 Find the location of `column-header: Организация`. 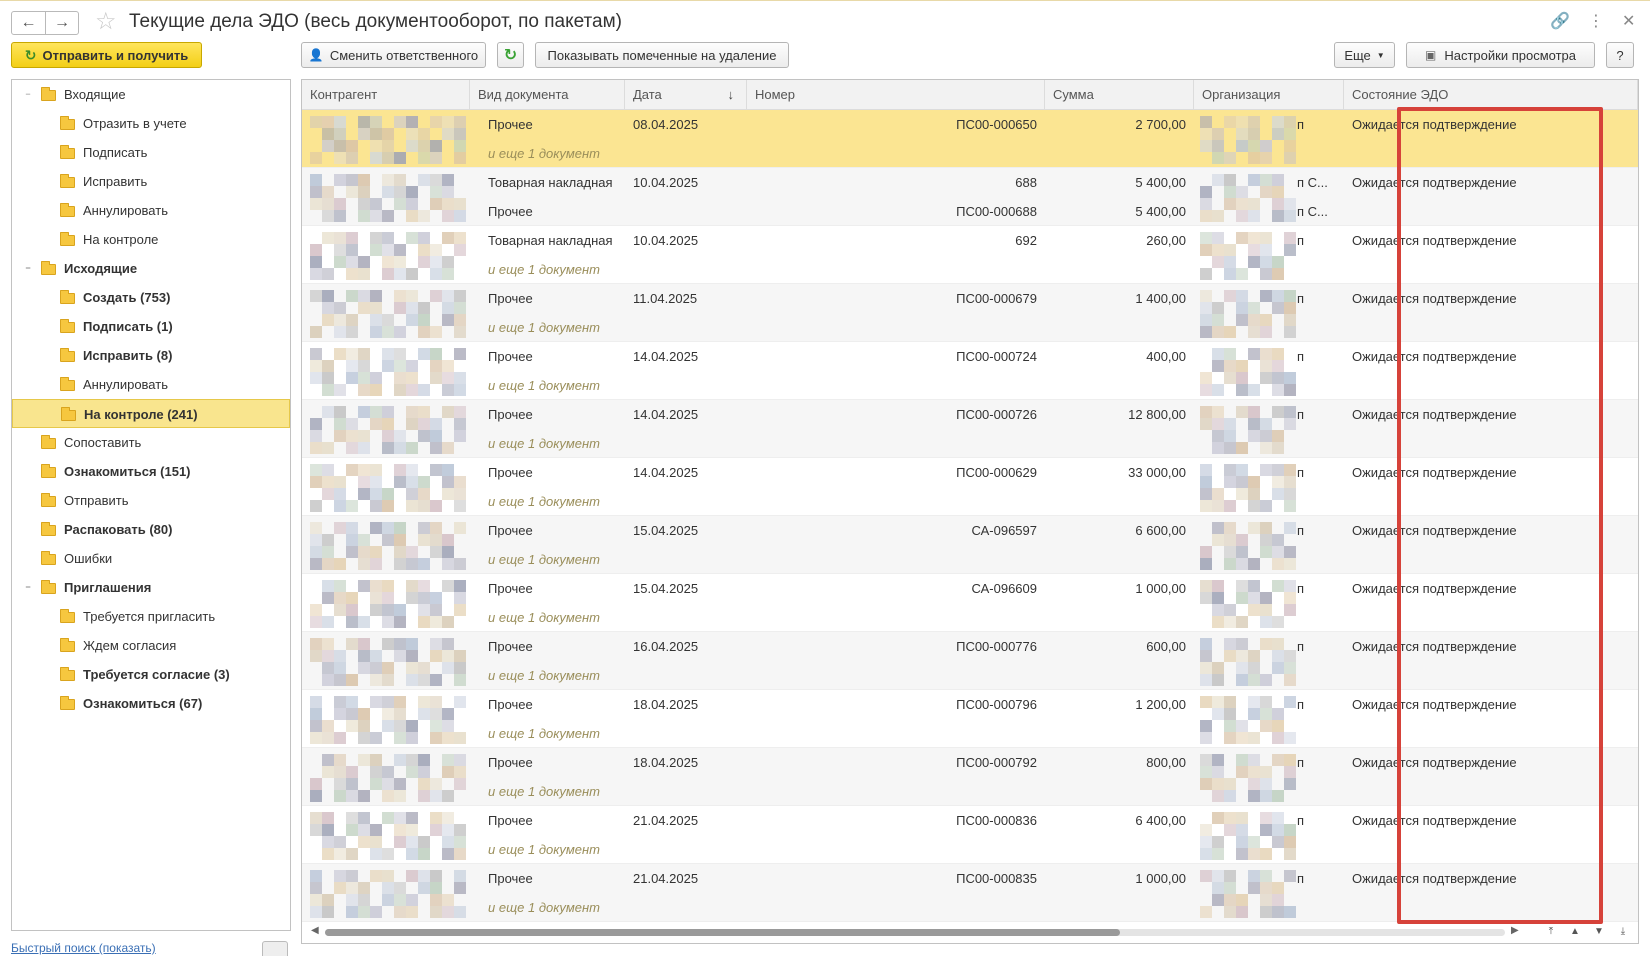

column-header: Организация is located at coordinates (1269, 95).